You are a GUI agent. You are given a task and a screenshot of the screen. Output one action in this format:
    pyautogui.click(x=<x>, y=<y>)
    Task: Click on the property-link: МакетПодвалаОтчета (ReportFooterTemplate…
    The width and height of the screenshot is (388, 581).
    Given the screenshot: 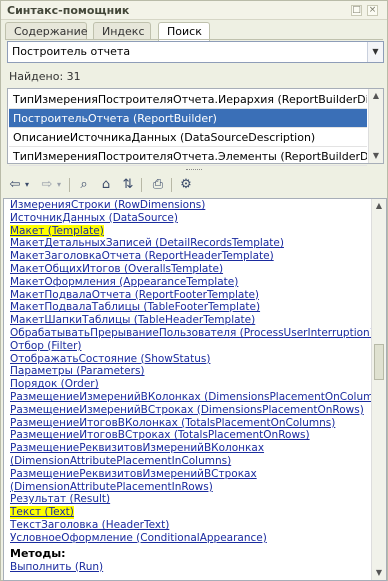 What is the action you would take?
    pyautogui.click(x=190, y=295)
    